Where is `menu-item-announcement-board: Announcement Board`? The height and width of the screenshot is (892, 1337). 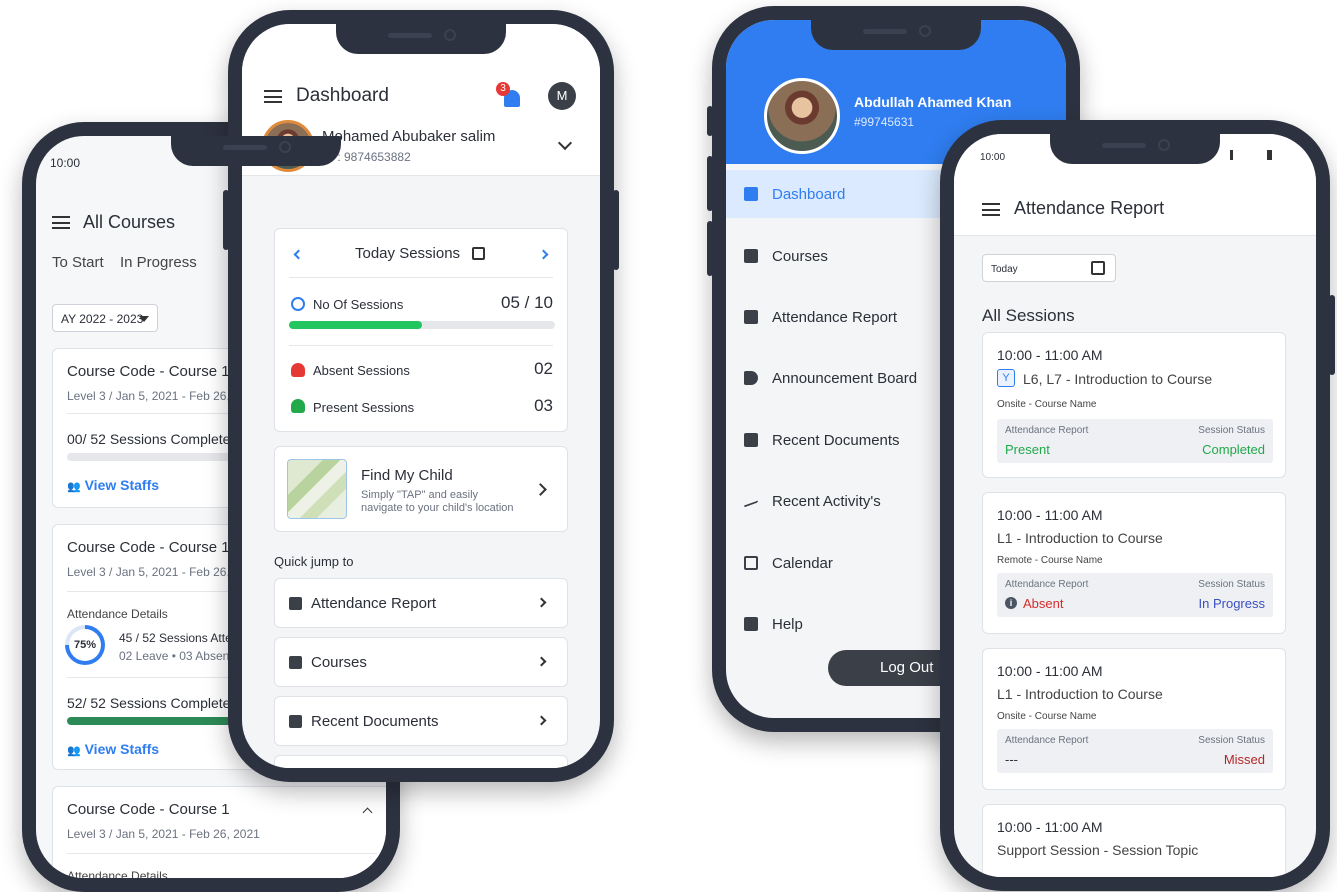
menu-item-announcement-board: Announcement Board is located at coordinates (836, 378).